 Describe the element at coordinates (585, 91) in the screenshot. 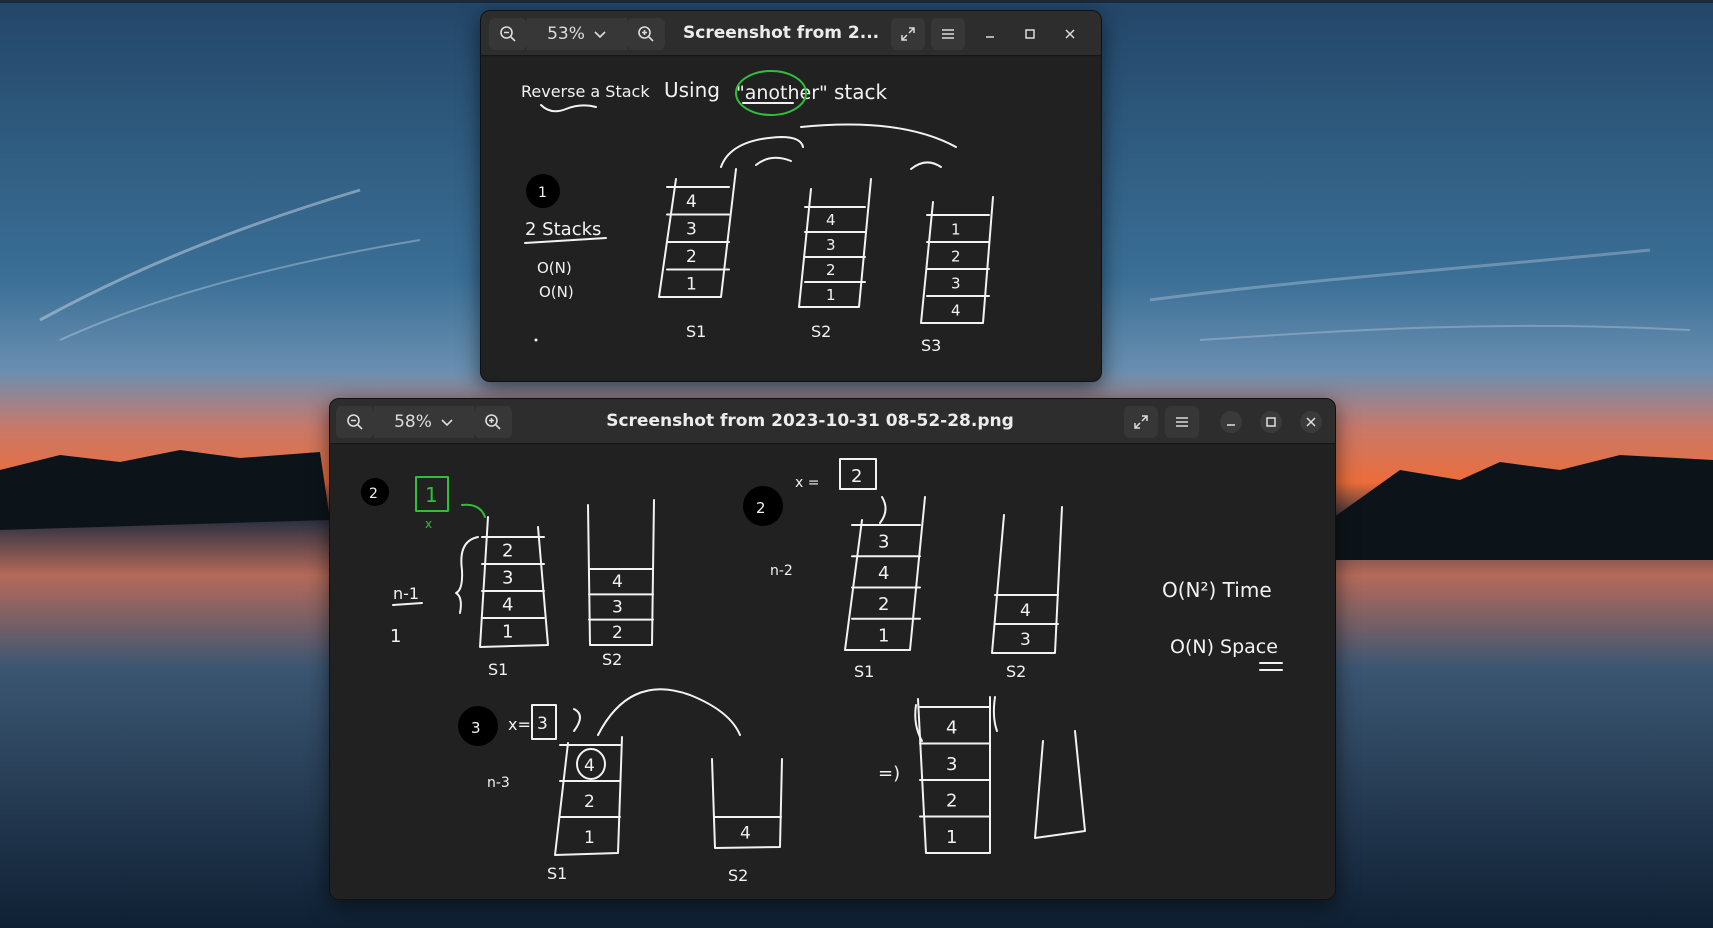

I see `heading-text: Reverse a Stack` at that location.